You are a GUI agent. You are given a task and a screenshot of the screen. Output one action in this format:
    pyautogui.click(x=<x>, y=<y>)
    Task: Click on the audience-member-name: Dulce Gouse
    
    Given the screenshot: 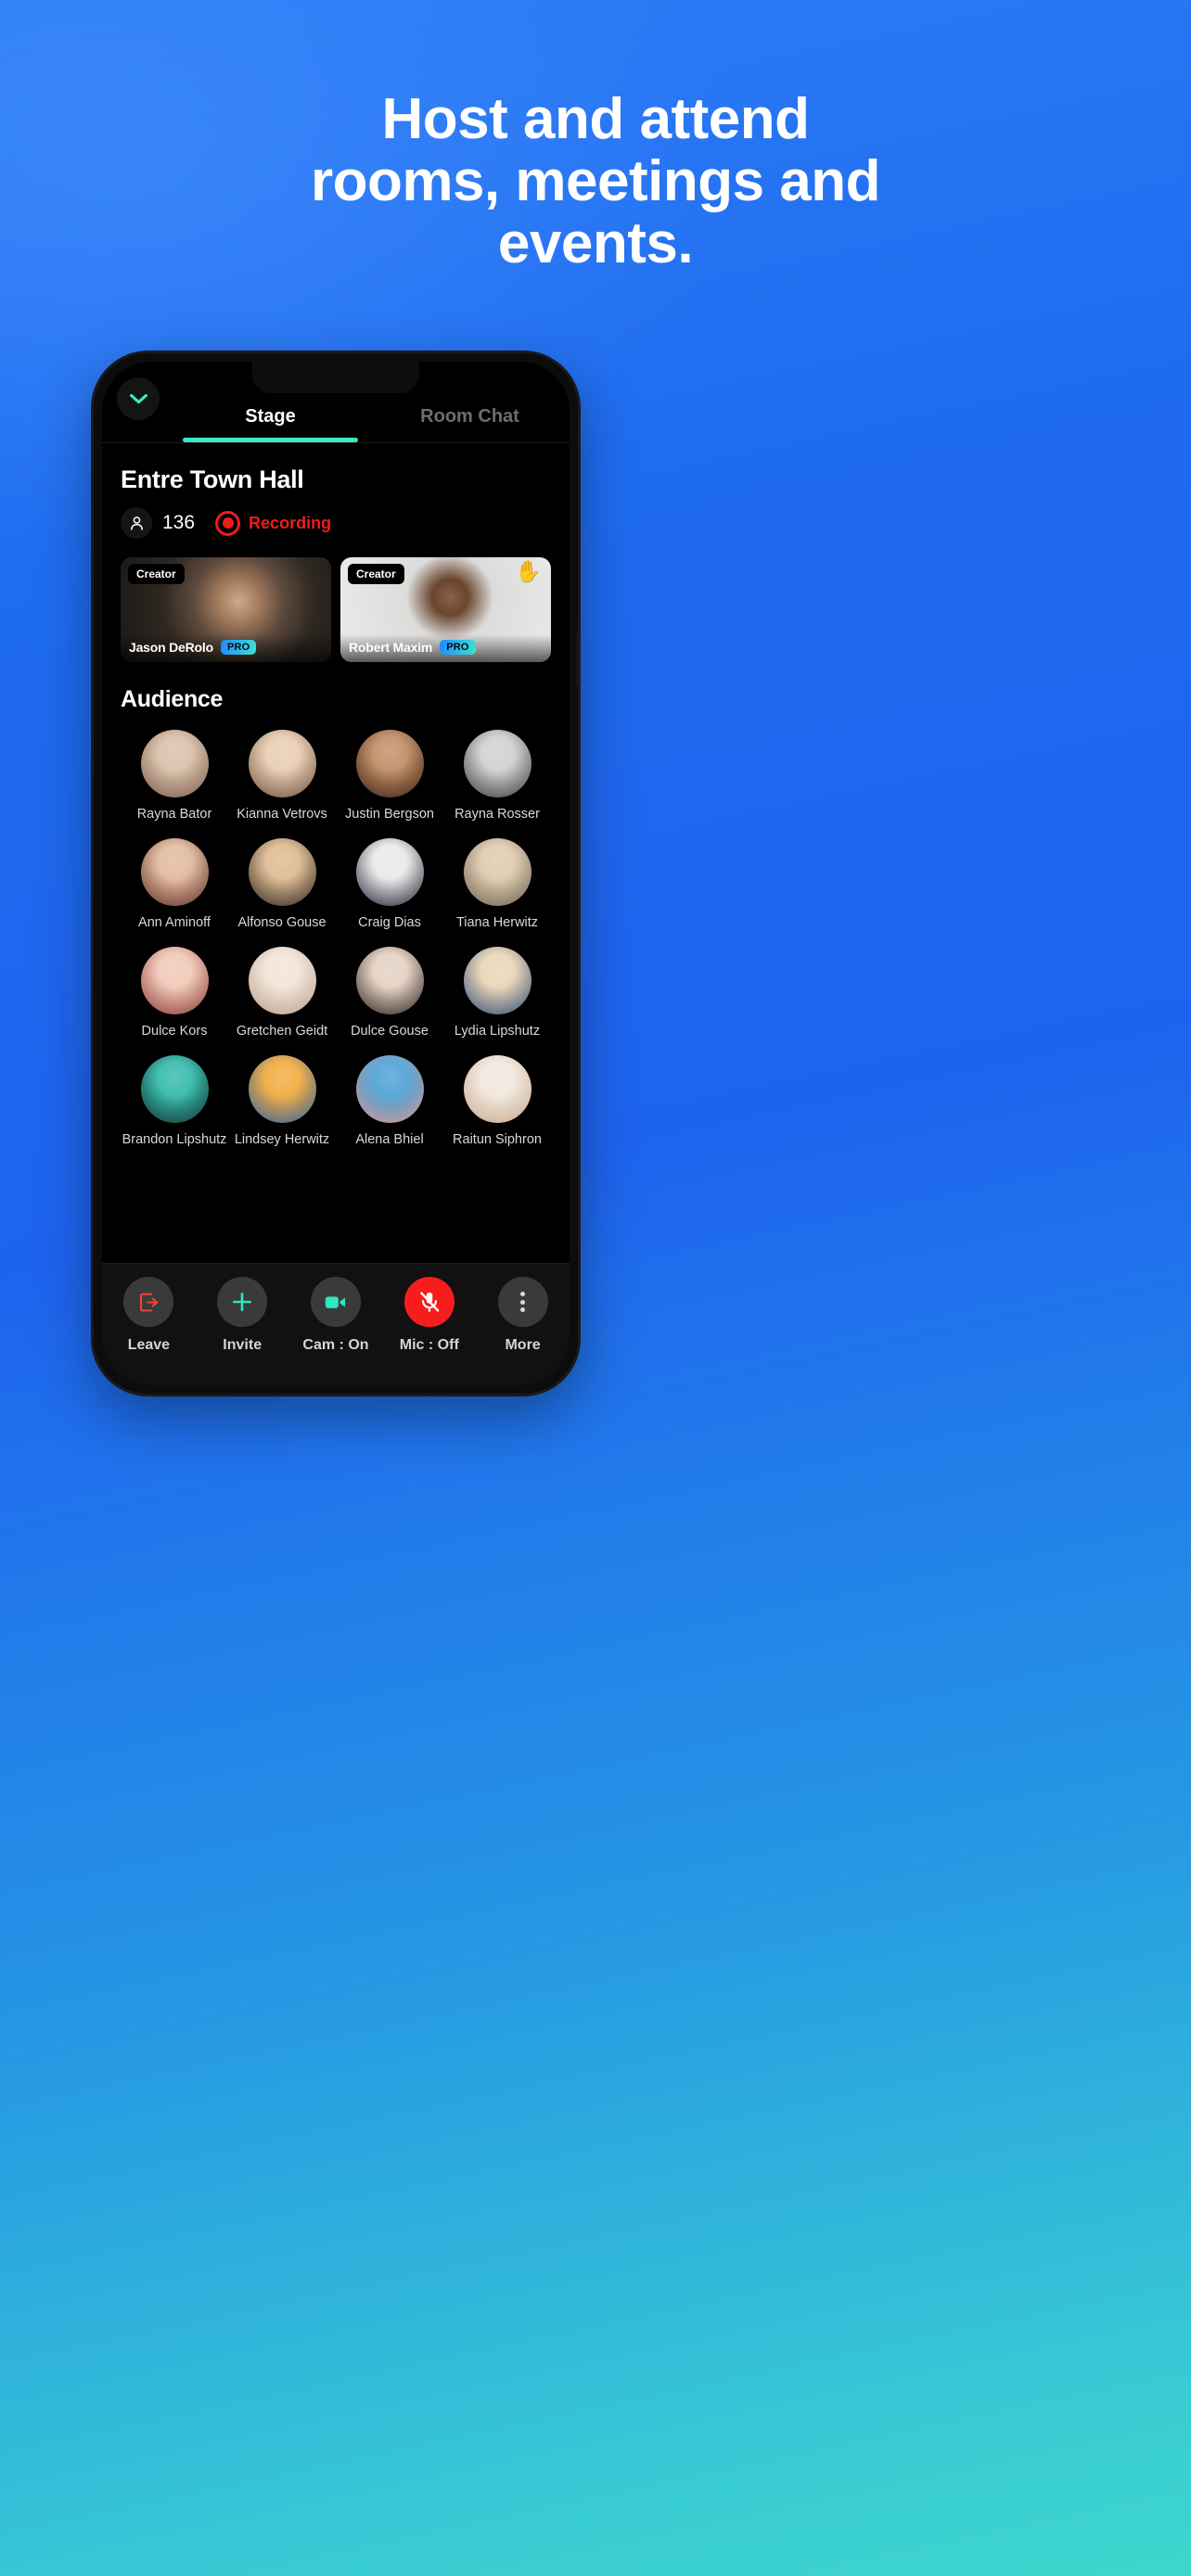 What is the action you would take?
    pyautogui.click(x=390, y=1031)
    